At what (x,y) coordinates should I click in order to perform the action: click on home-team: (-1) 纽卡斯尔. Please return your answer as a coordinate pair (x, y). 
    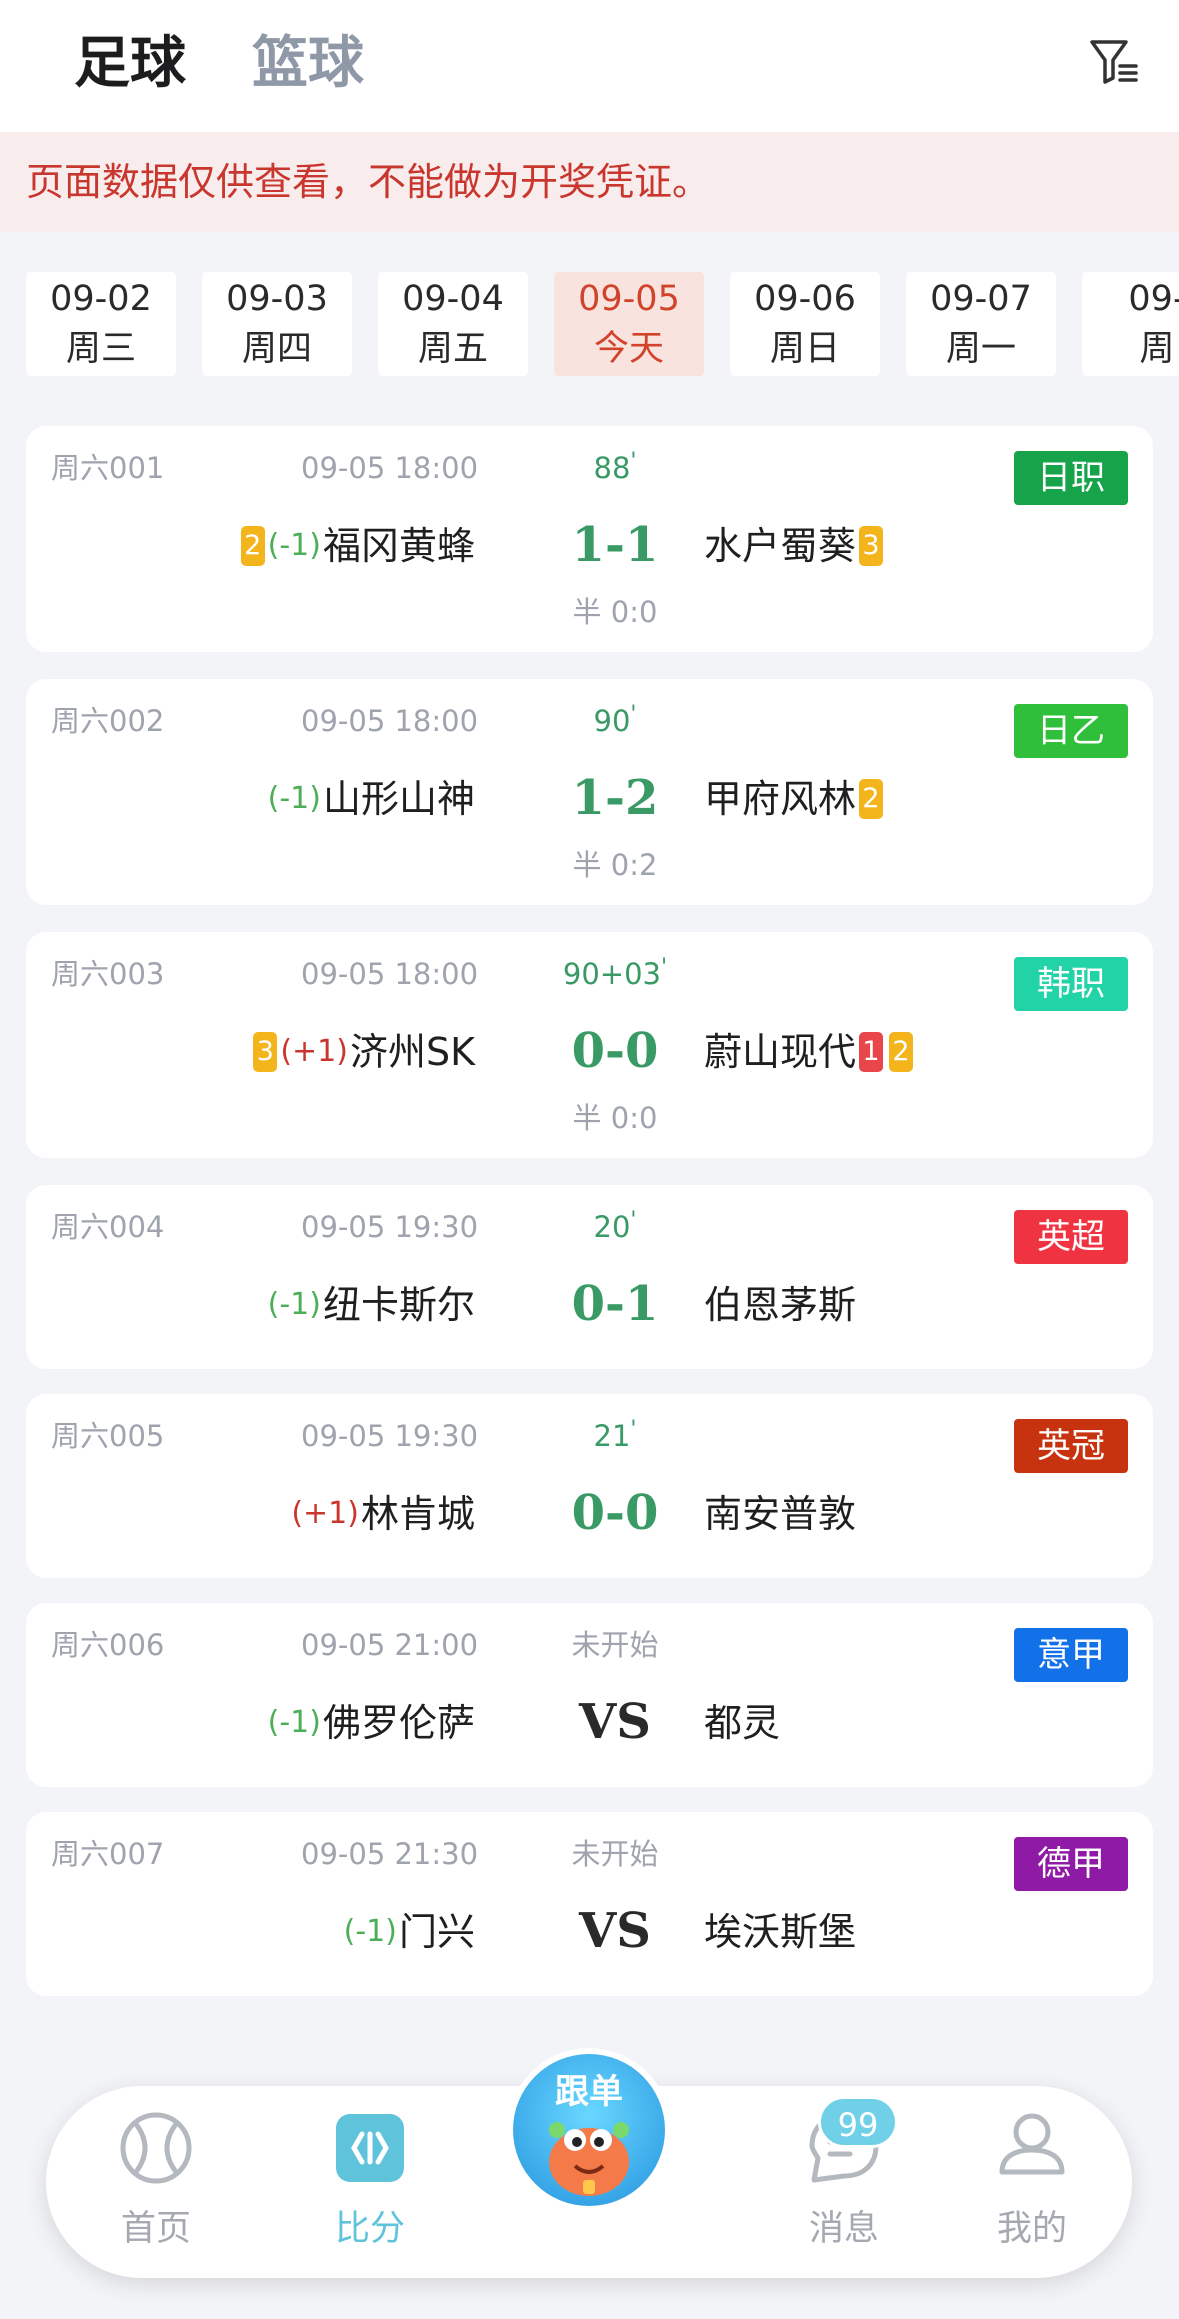
    Looking at the image, I should click on (371, 1305).